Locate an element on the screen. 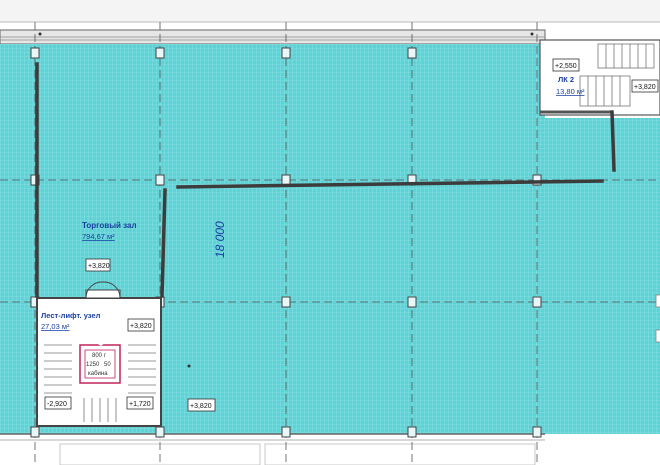 The image size is (660, 465). room-area-sales-hall: 794,67 м² is located at coordinates (98, 236).